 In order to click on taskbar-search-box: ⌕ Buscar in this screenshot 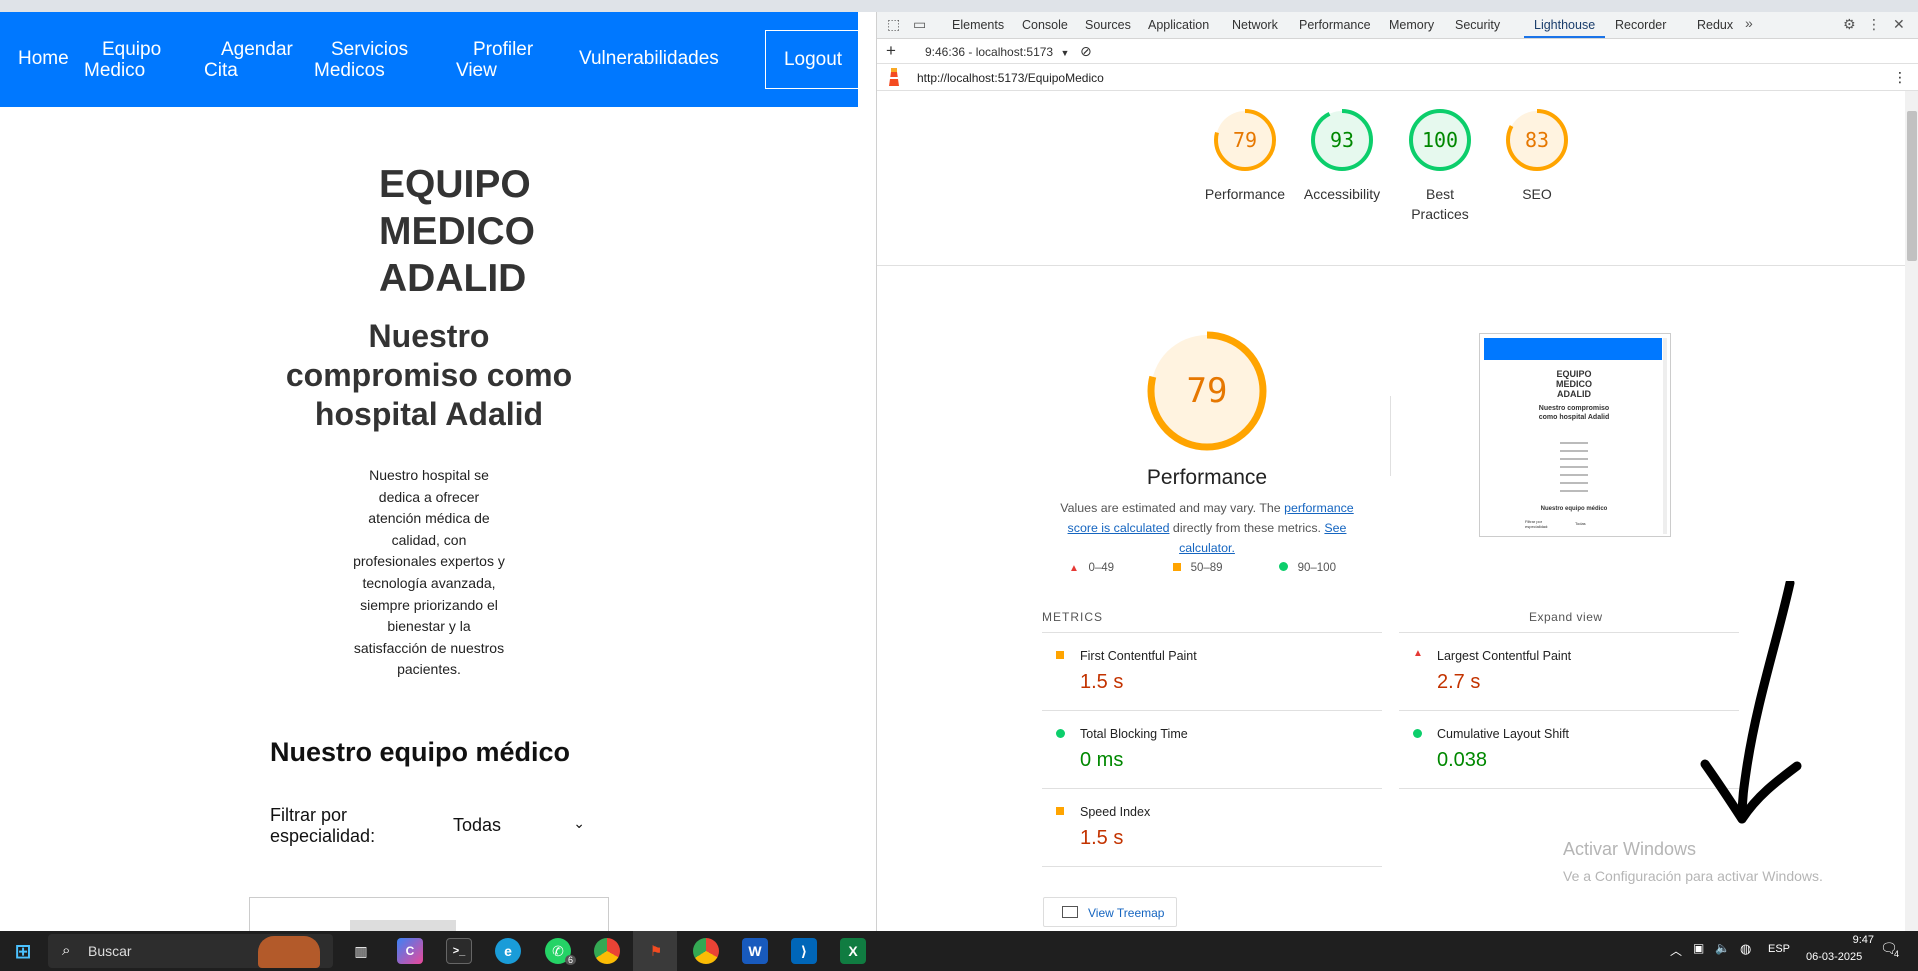, I will do `click(190, 951)`.